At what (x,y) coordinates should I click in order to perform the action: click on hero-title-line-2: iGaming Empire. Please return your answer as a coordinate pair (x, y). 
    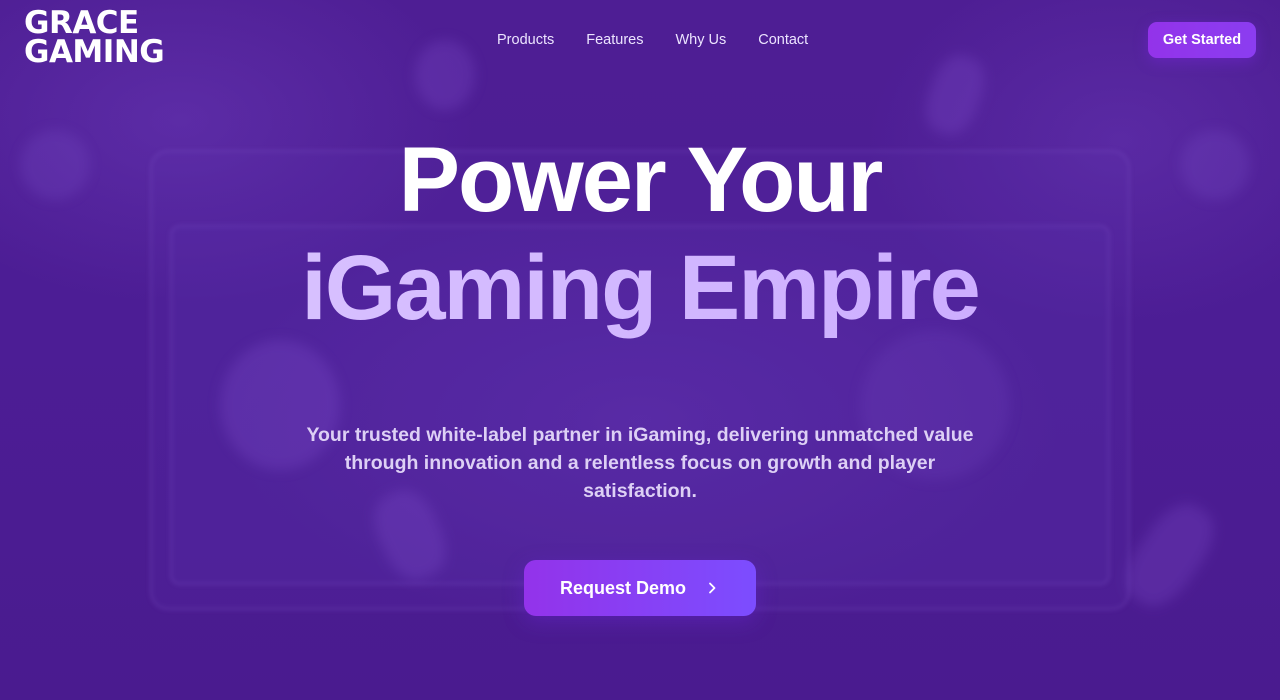
    Looking at the image, I should click on (640, 288).